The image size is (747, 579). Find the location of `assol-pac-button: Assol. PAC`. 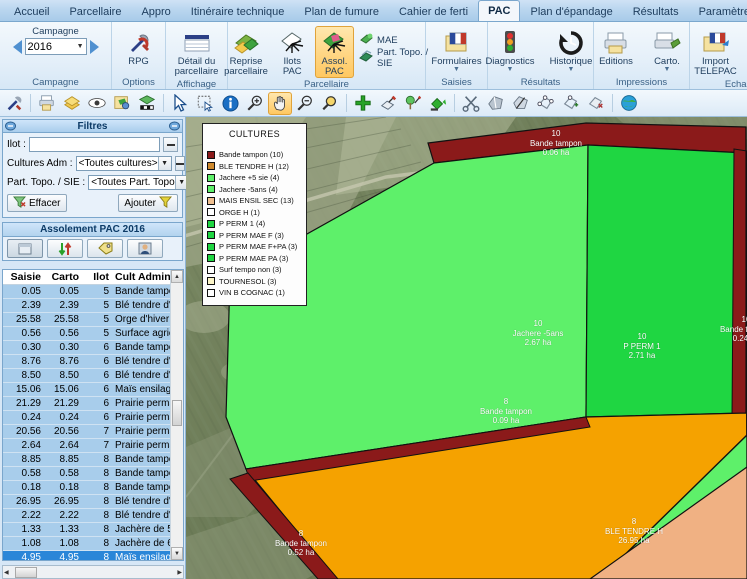

assol-pac-button: Assol. PAC is located at coordinates (334, 52).